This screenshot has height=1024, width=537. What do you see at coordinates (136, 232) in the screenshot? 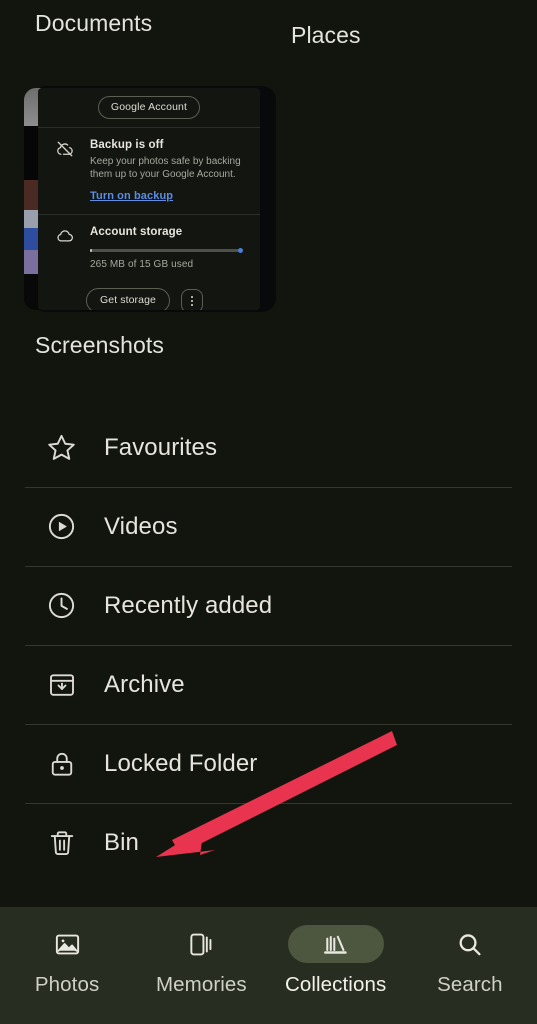
I see `account-storage-title: Account storage` at bounding box center [136, 232].